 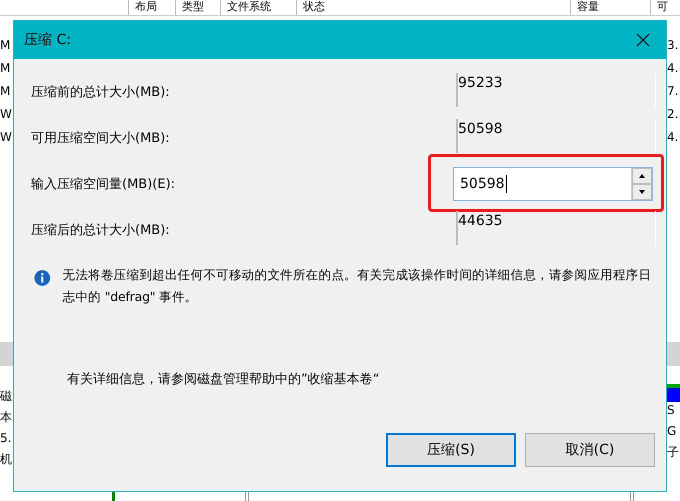 I want to click on value-field: 44635, so click(x=556, y=228).